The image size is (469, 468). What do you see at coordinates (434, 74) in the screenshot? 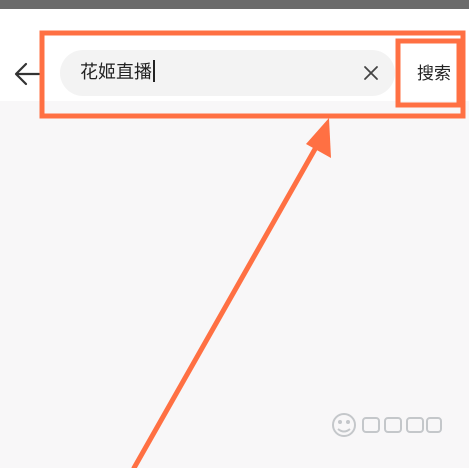
I see `search-submit-button: 搜索` at bounding box center [434, 74].